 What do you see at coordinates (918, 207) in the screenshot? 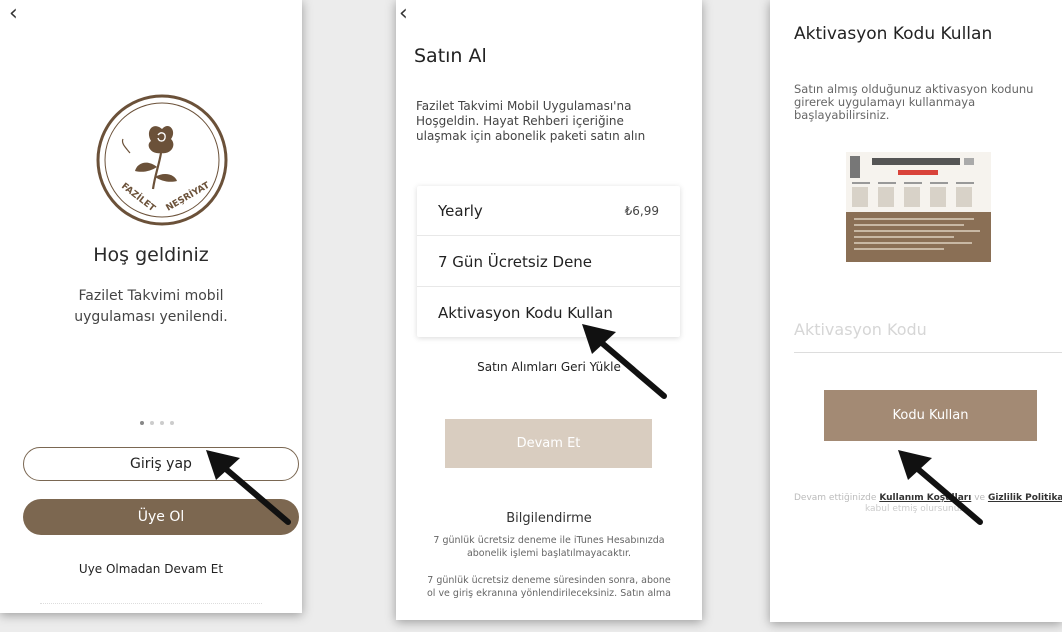
I see `activation-card-illustration` at bounding box center [918, 207].